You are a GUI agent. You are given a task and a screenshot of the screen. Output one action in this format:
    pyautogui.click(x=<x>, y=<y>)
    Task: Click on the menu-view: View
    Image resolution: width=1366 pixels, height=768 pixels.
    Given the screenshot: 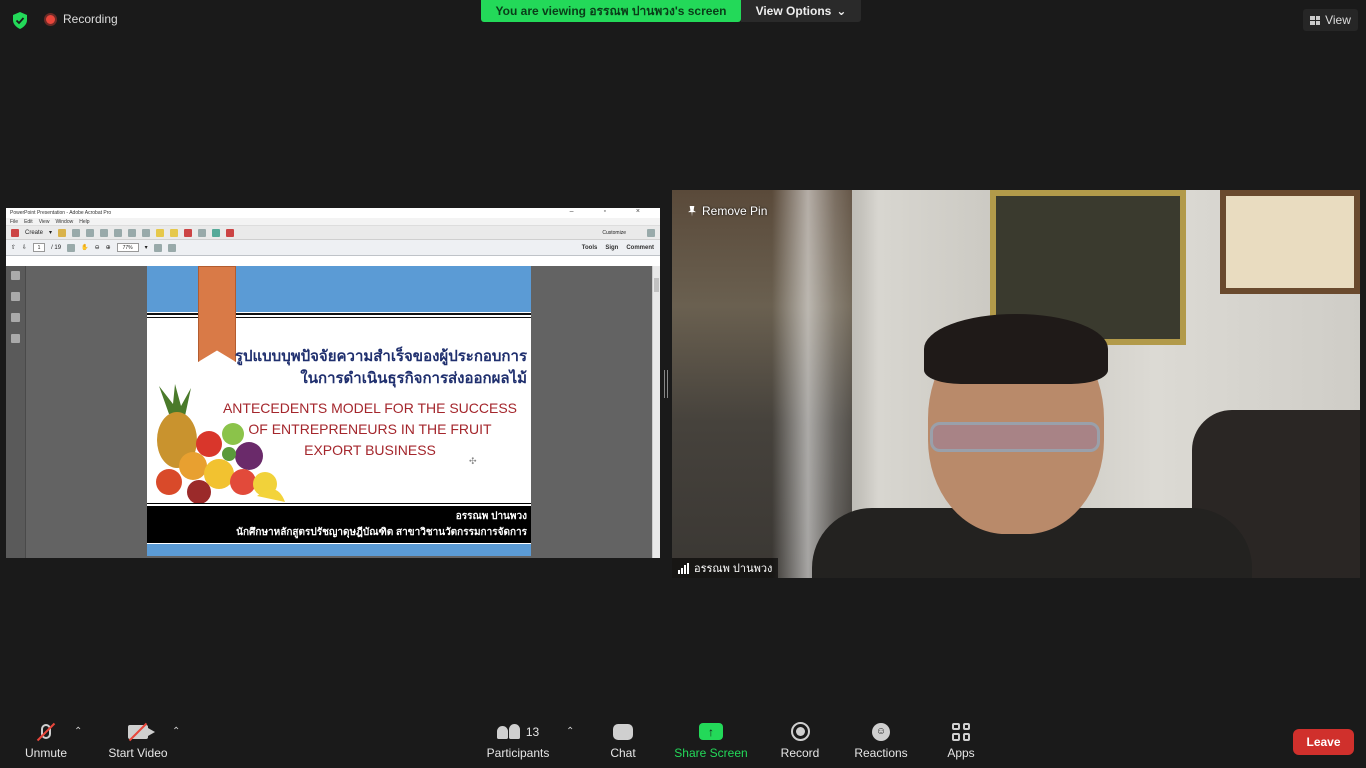 What is the action you would take?
    pyautogui.click(x=44, y=222)
    